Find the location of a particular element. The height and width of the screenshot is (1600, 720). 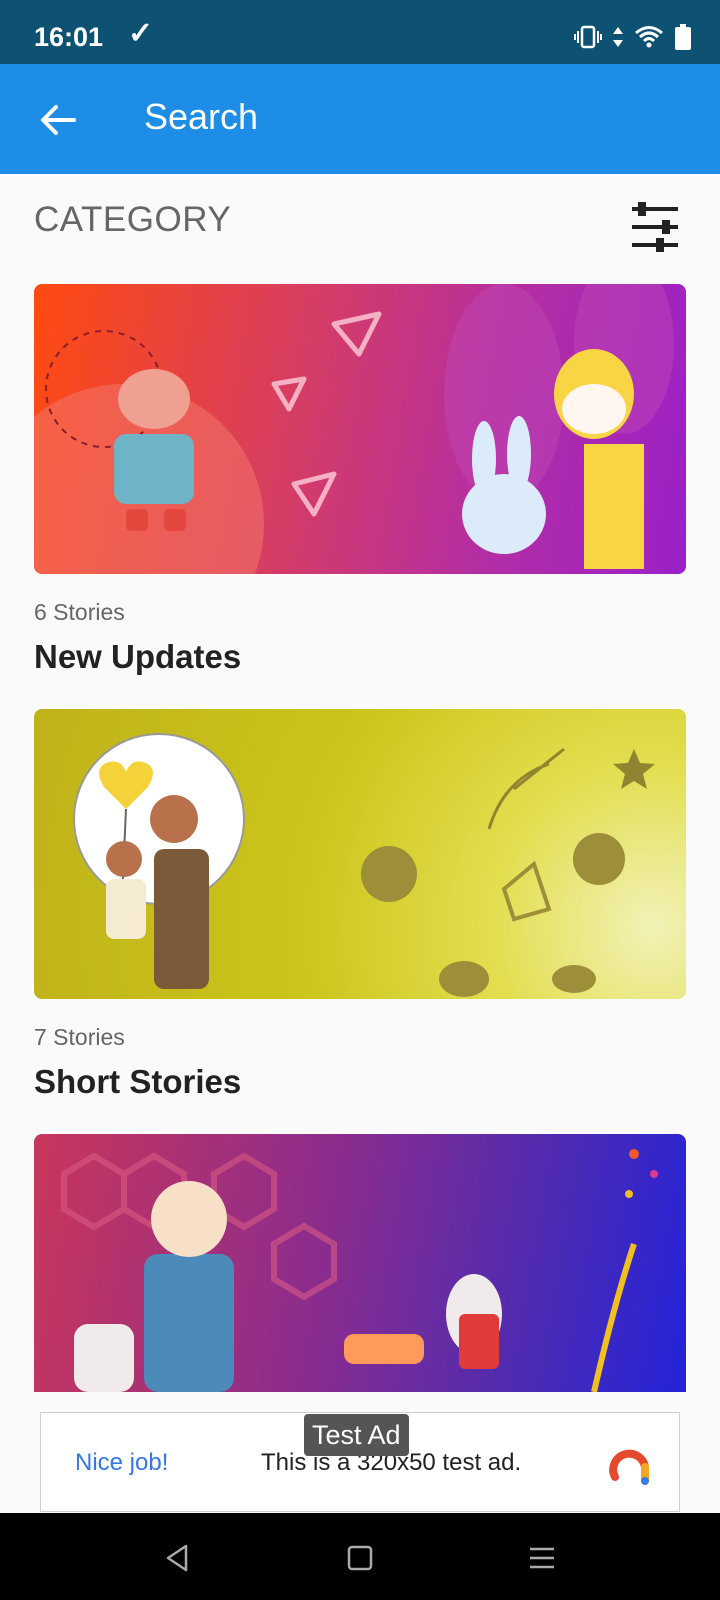

category-banner-image is located at coordinates (360, 1263).